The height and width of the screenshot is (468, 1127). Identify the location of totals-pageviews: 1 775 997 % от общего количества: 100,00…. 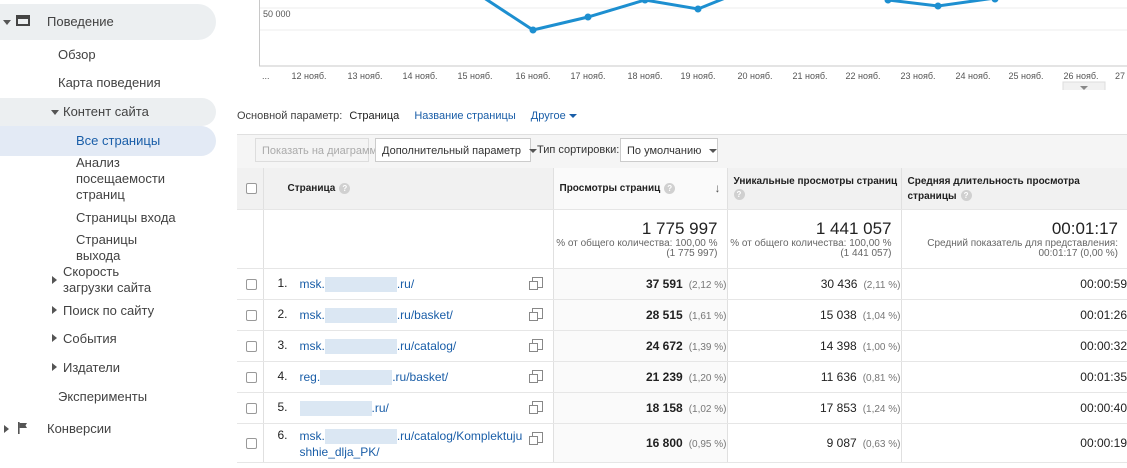
(639, 239).